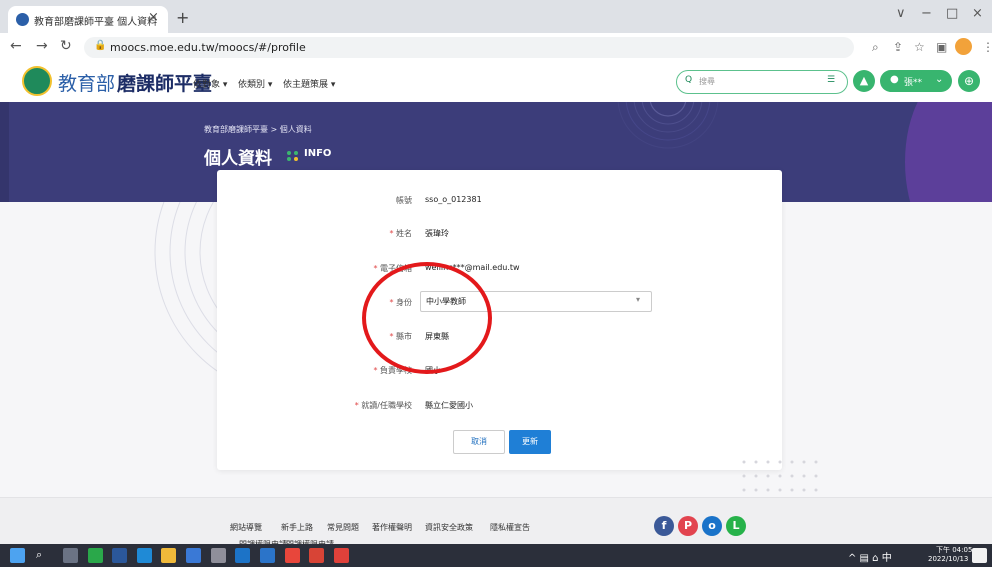  What do you see at coordinates (242, 555) in the screenshot?
I see `ie-app-icon` at bounding box center [242, 555].